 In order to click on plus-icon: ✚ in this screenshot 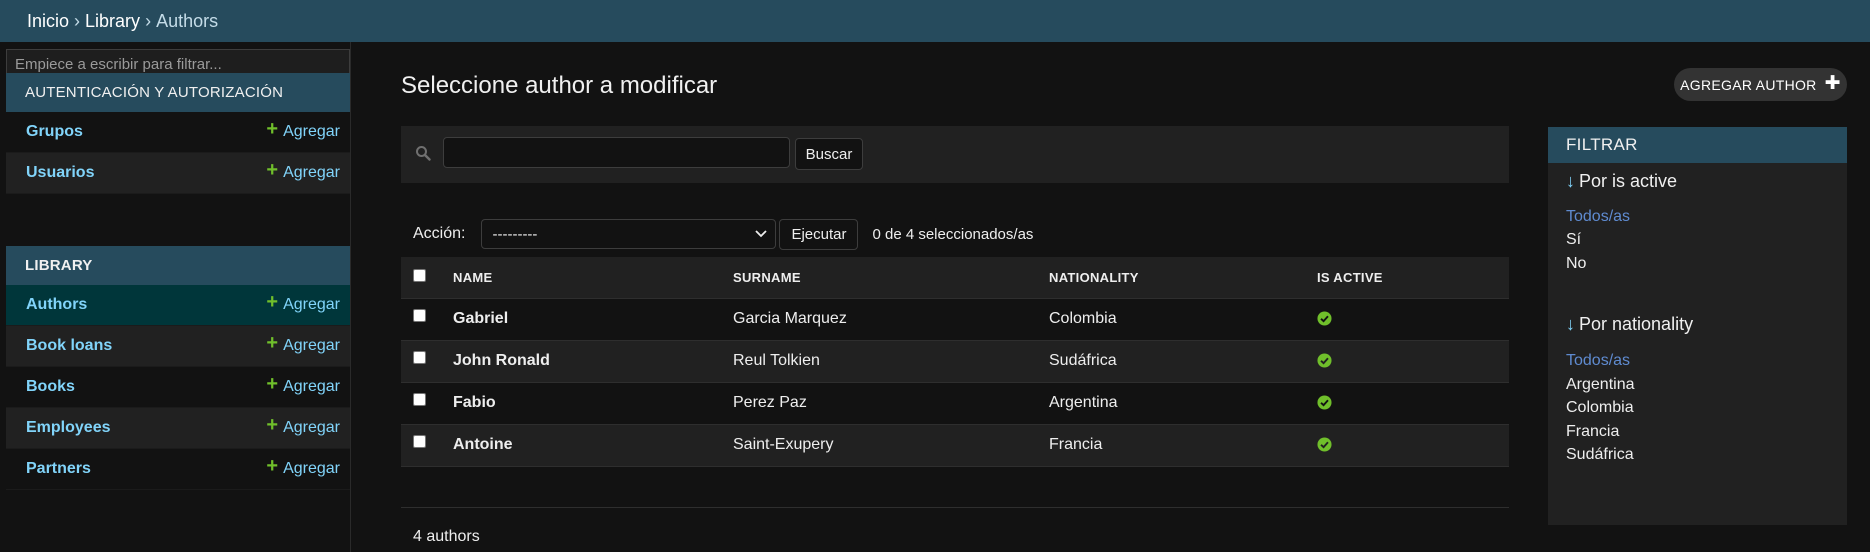, I will do `click(1832, 83)`.